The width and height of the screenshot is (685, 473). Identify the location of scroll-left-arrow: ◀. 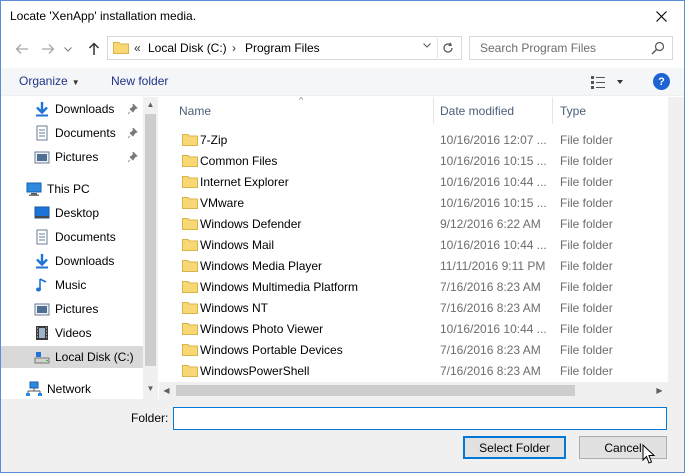
(166, 390).